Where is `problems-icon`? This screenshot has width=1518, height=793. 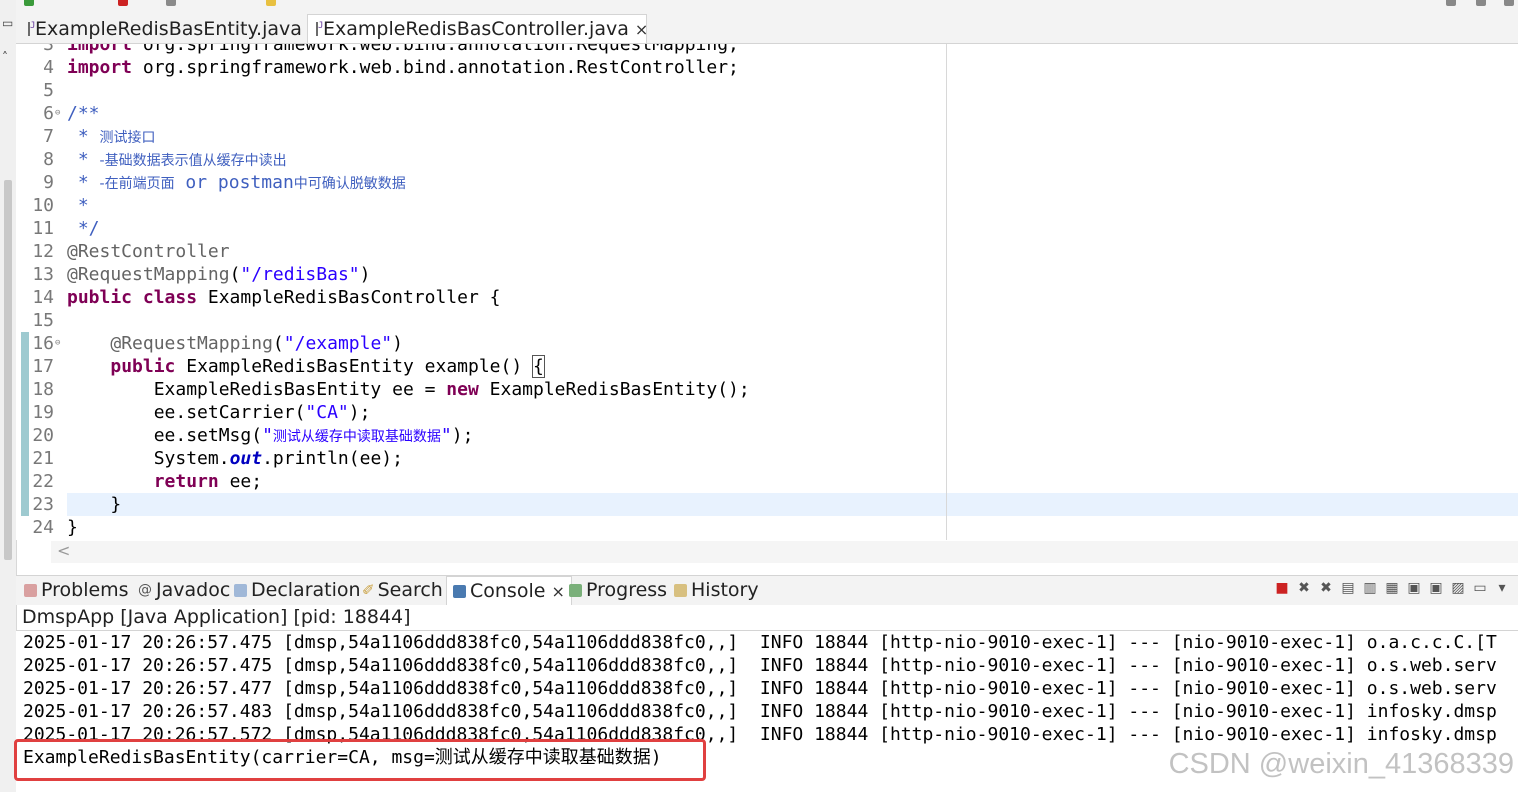 problems-icon is located at coordinates (30, 590).